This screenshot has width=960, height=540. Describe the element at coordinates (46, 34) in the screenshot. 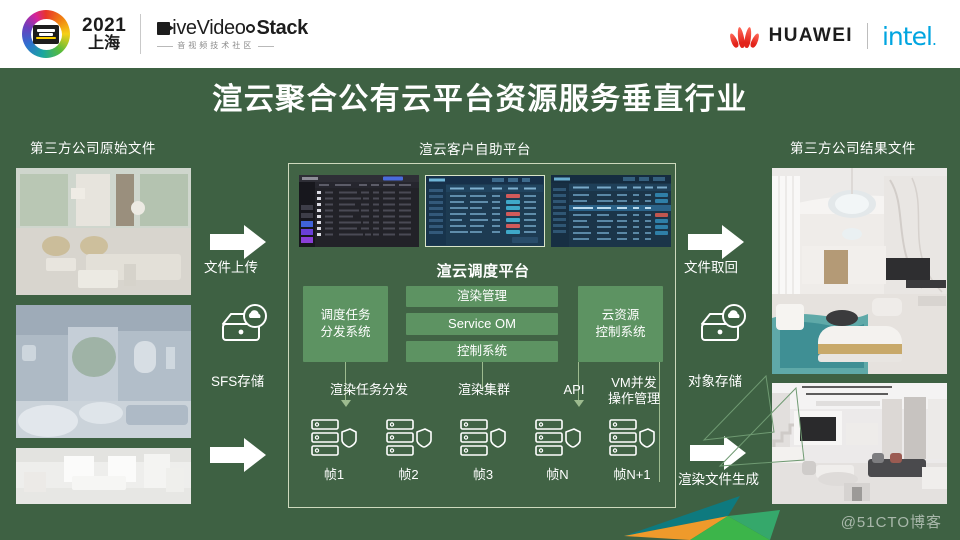

I see `livevideostack-ring-icon` at that location.